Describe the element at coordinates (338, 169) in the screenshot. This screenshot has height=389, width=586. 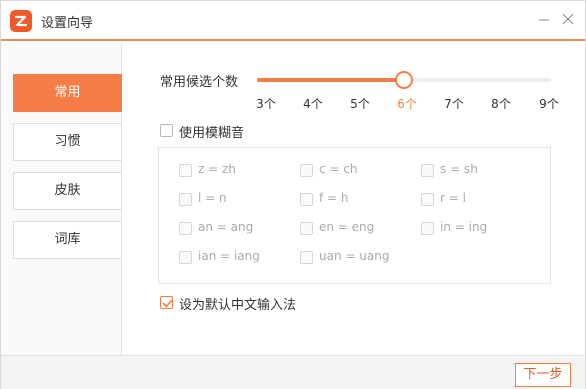
I see `fuzzy-pair-label: c = ch` at that location.